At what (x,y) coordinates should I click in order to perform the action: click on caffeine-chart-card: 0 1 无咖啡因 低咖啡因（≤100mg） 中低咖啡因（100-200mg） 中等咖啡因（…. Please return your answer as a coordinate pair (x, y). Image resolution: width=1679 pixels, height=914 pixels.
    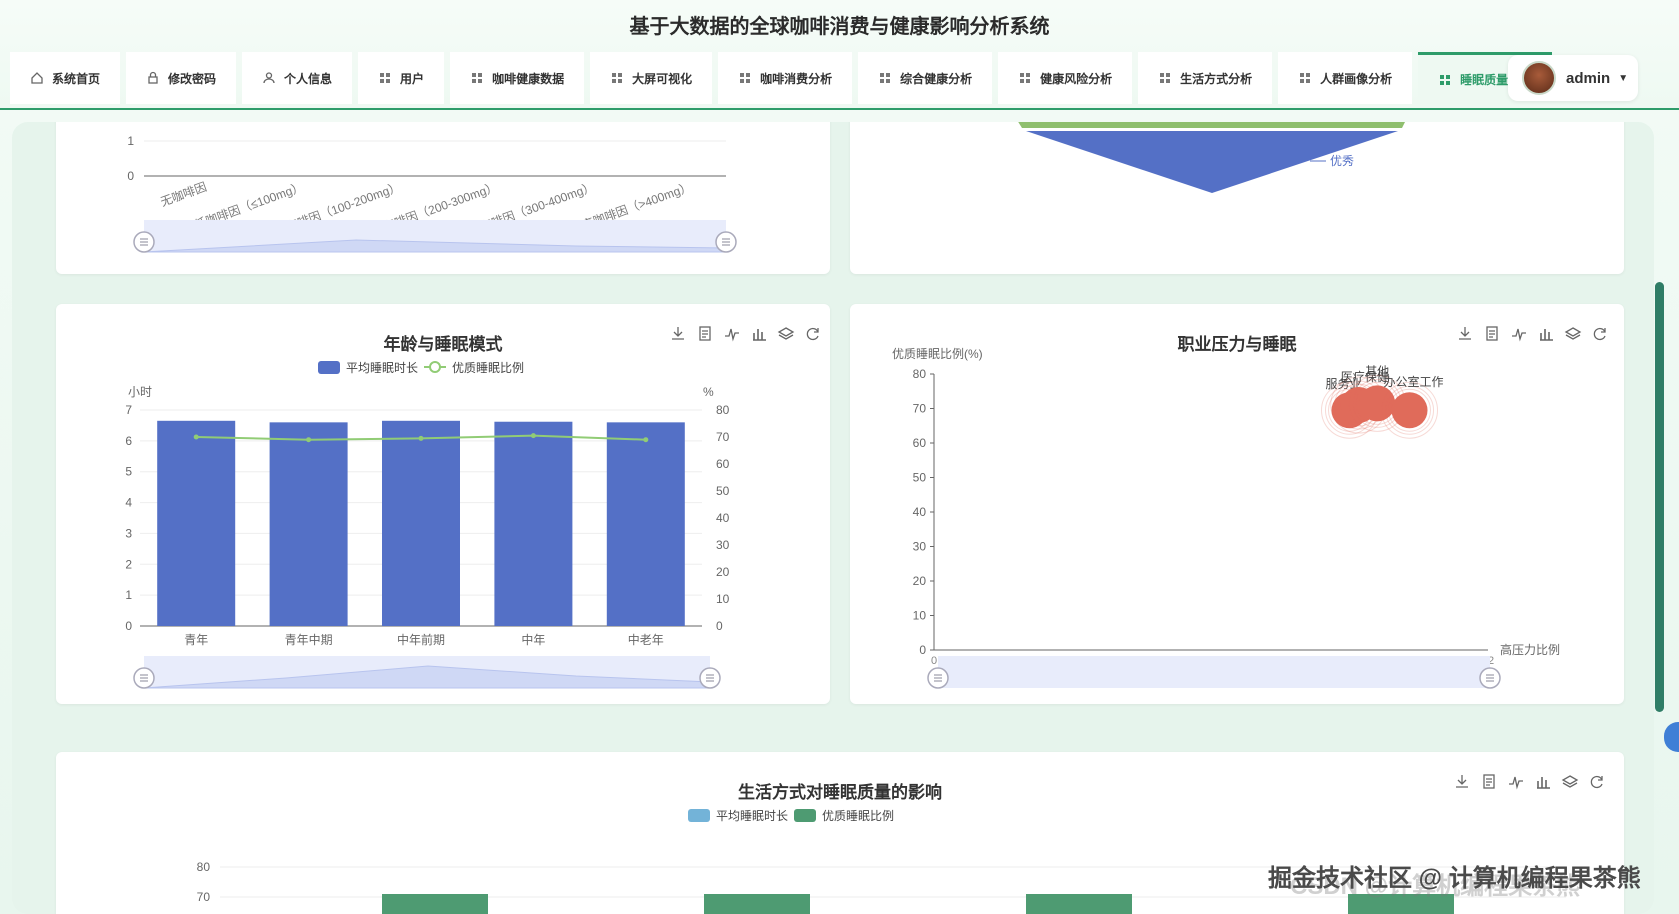
    Looking at the image, I should click on (443, 198).